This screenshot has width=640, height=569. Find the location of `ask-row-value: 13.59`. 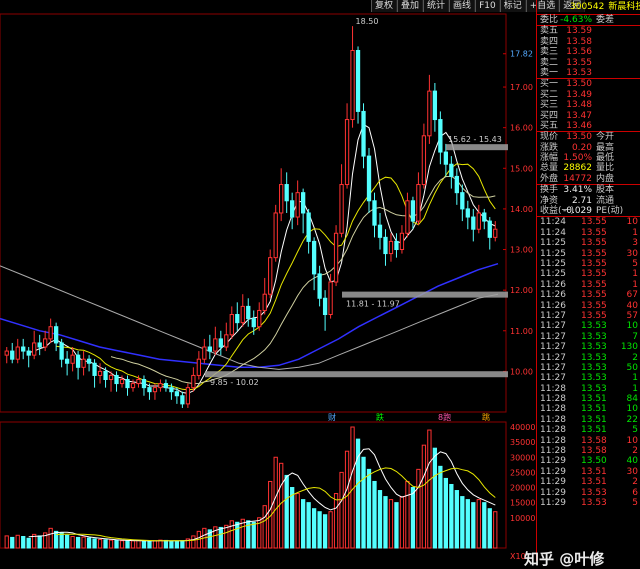

ask-row-value: 13.59 is located at coordinates (579, 31).